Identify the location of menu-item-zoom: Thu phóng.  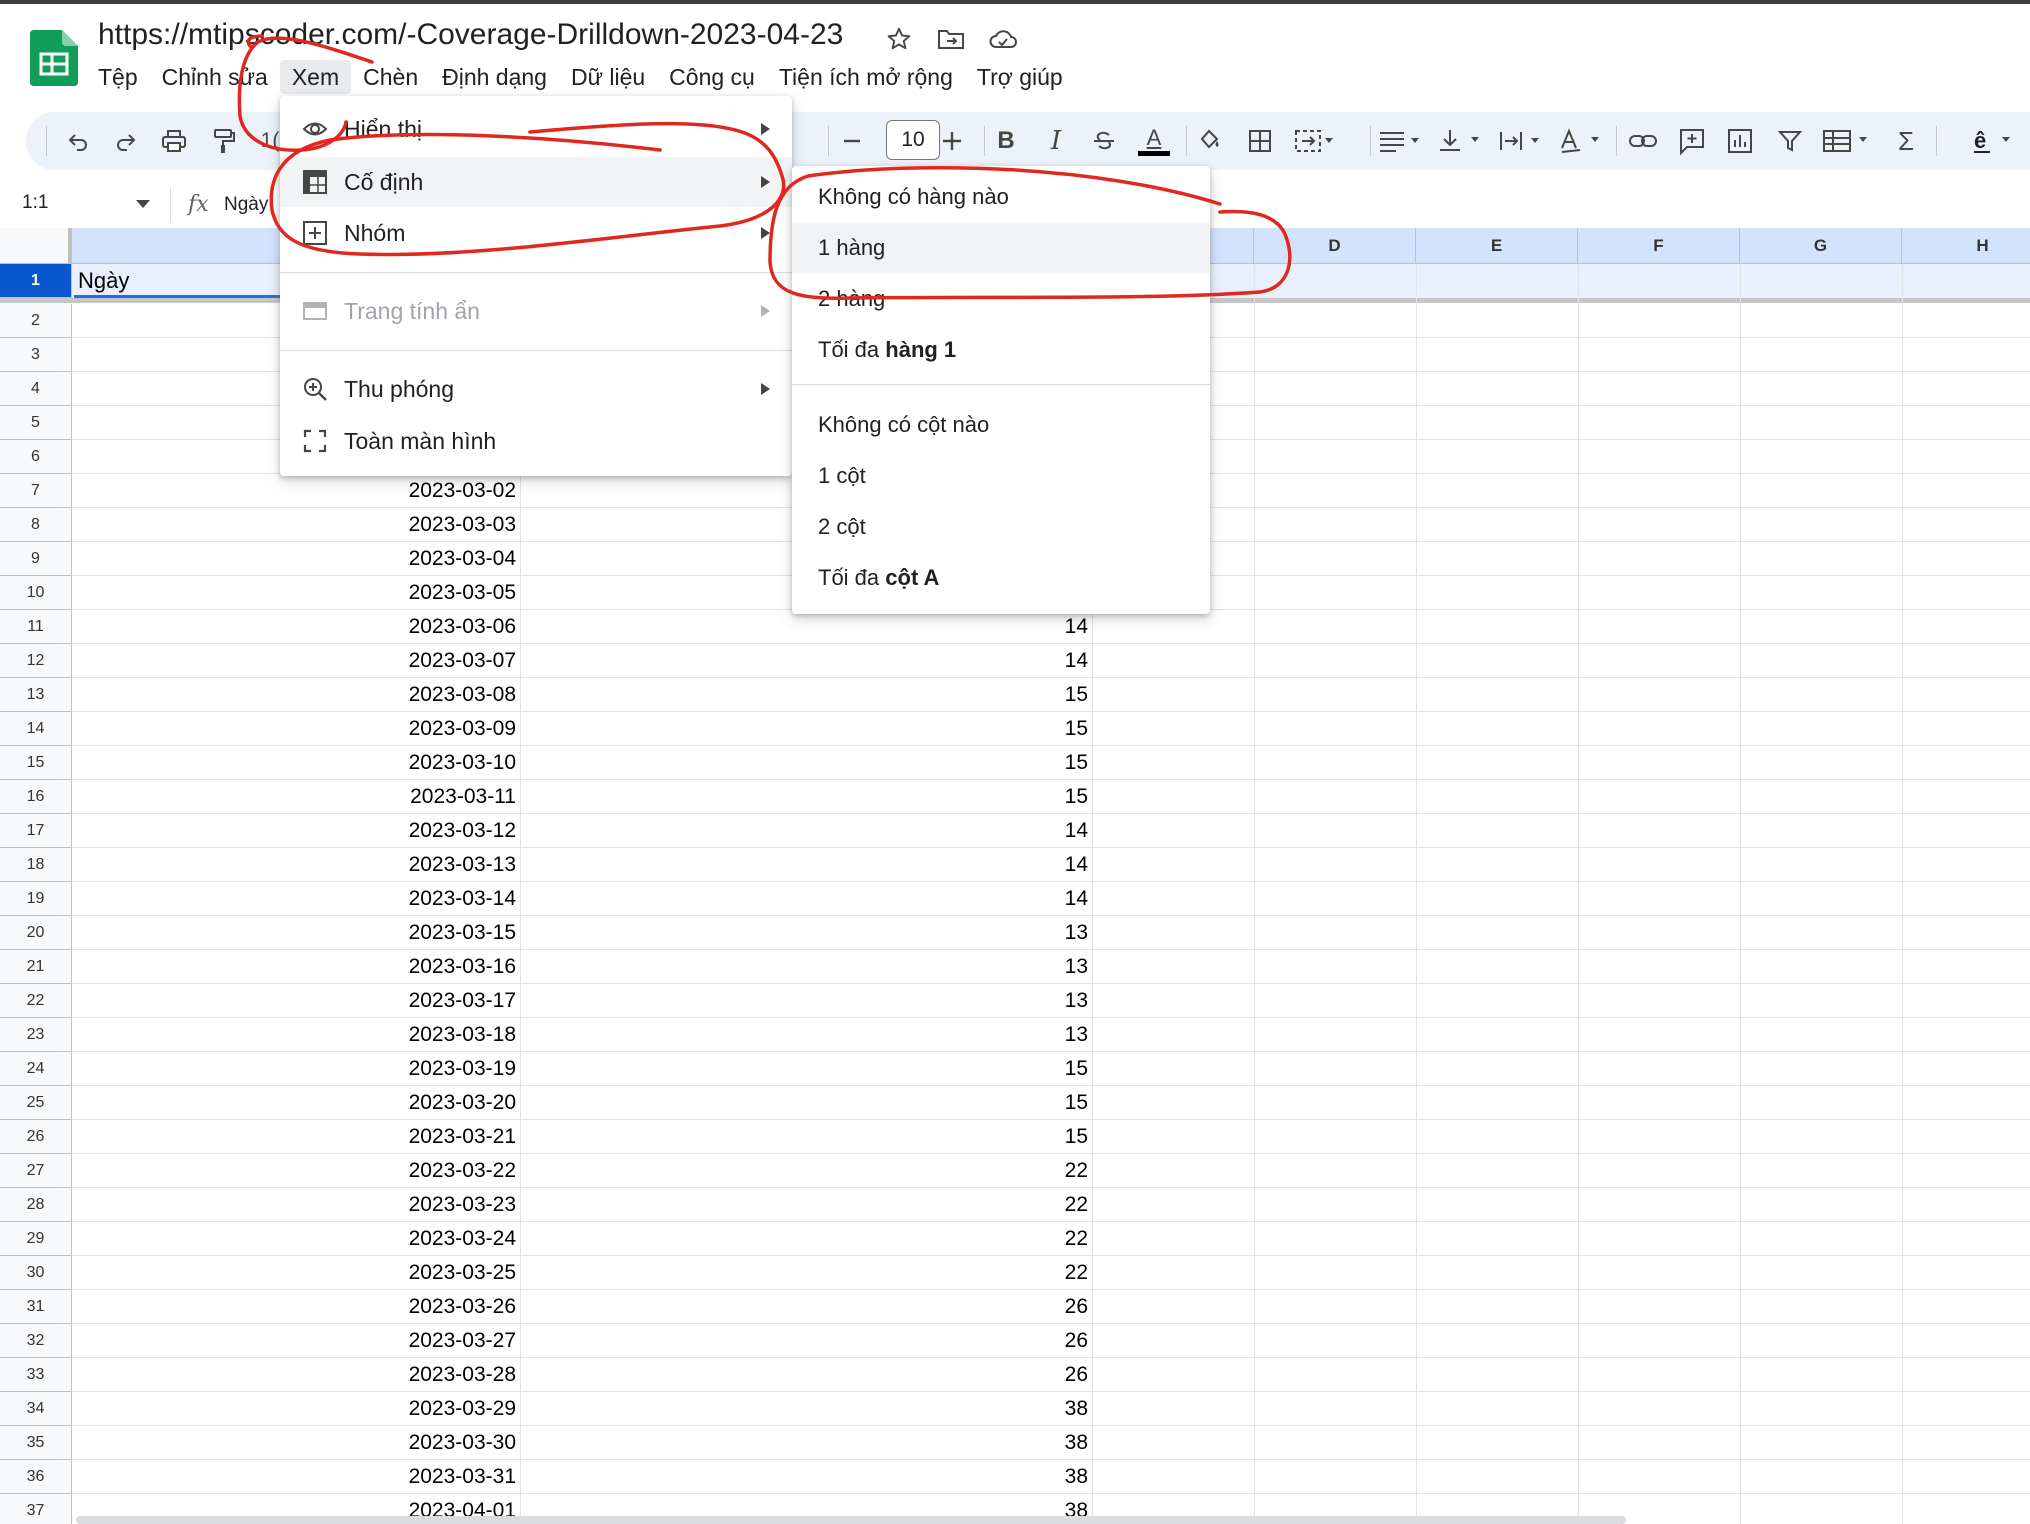
(536, 389).